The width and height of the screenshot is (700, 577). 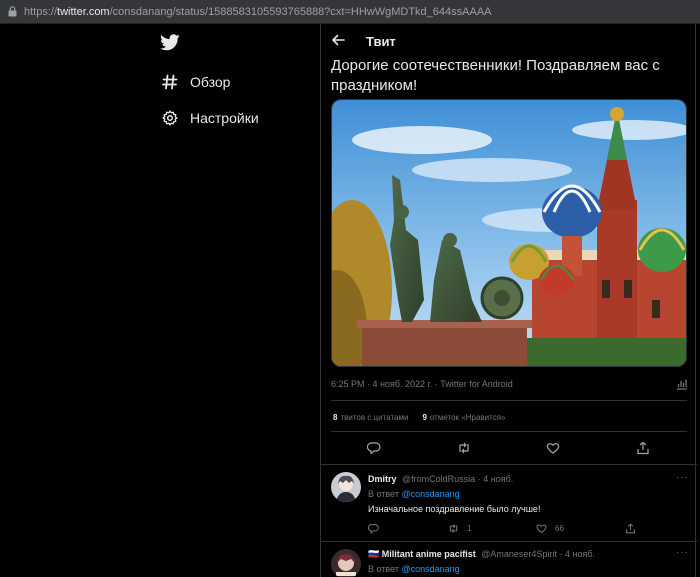 I want to click on lock-icon, so click(x=12, y=12).